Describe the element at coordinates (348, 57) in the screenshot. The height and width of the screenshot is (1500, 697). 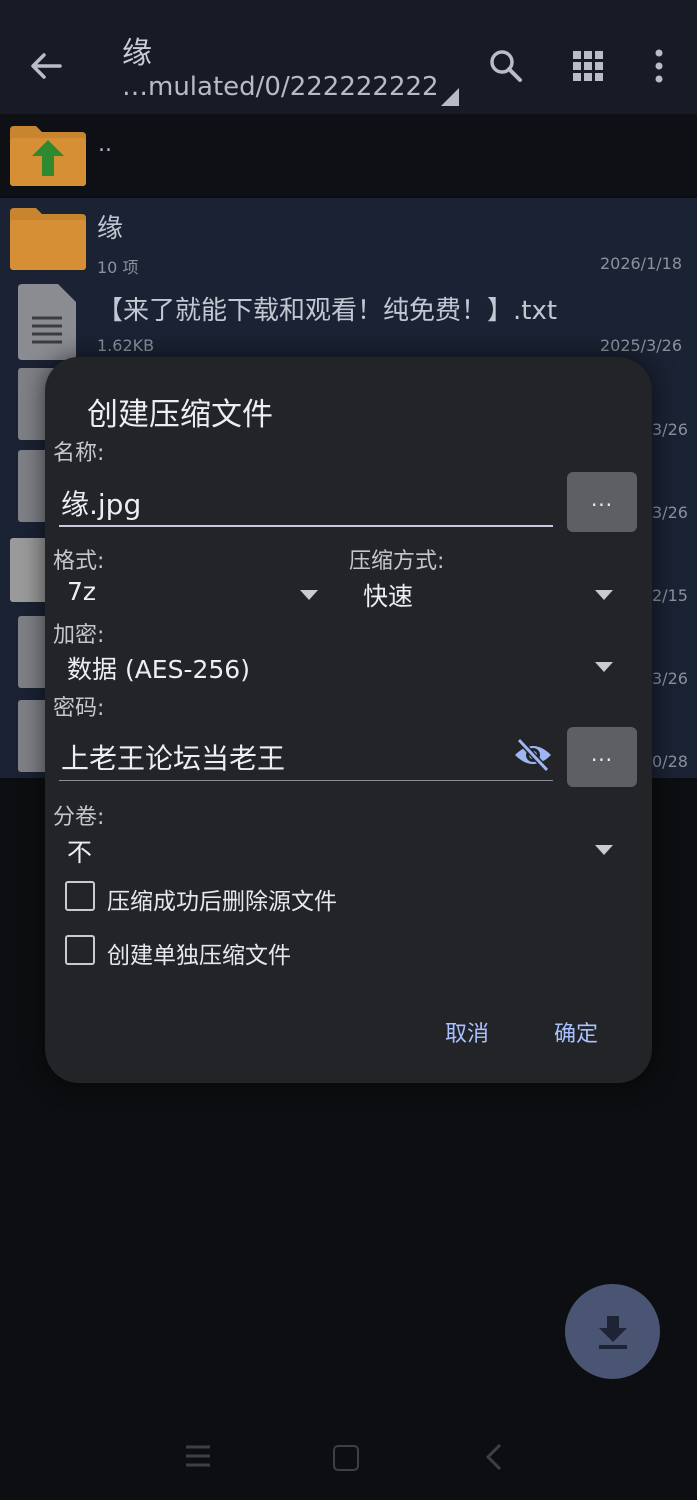
I see `app-bar: 缘 …mulated/0/222222222` at that location.